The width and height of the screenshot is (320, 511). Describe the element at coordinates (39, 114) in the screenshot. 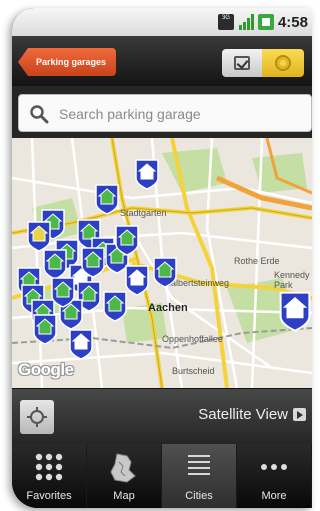

I see `search-icon` at that location.